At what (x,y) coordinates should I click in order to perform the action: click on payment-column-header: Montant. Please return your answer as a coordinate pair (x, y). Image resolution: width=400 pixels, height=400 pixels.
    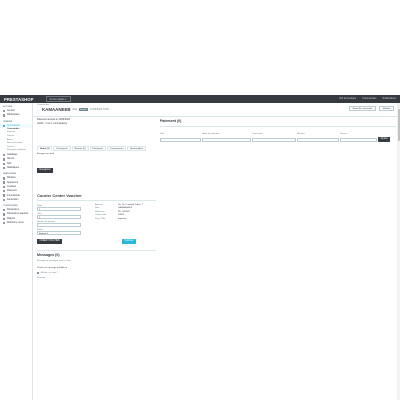
    Looking at the image, I should click on (301, 134).